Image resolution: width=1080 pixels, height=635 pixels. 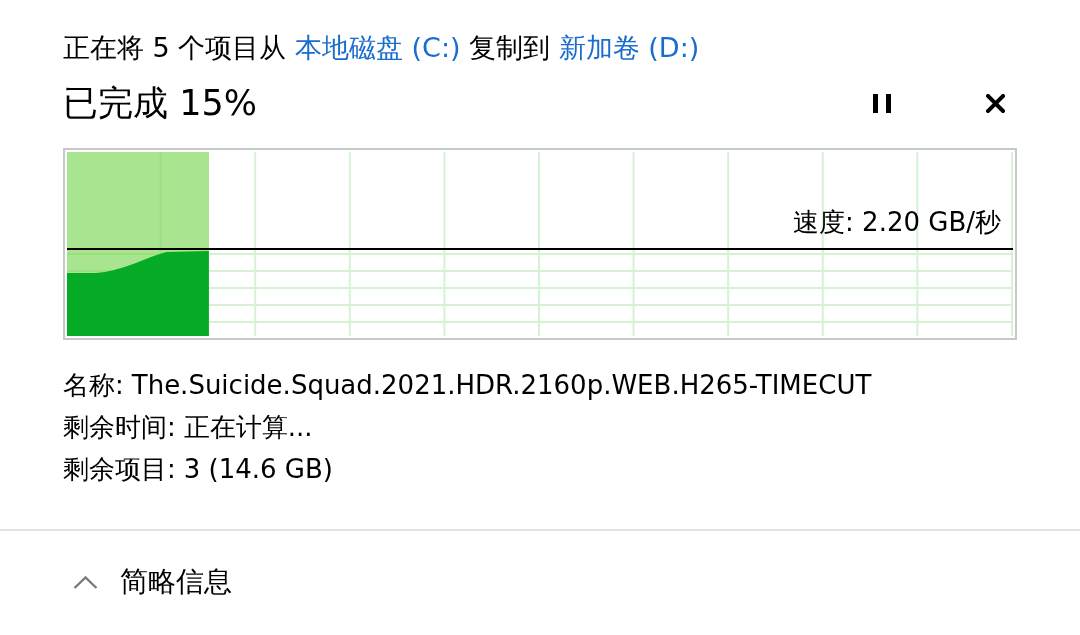 I want to click on close-icon, so click(x=995, y=103).